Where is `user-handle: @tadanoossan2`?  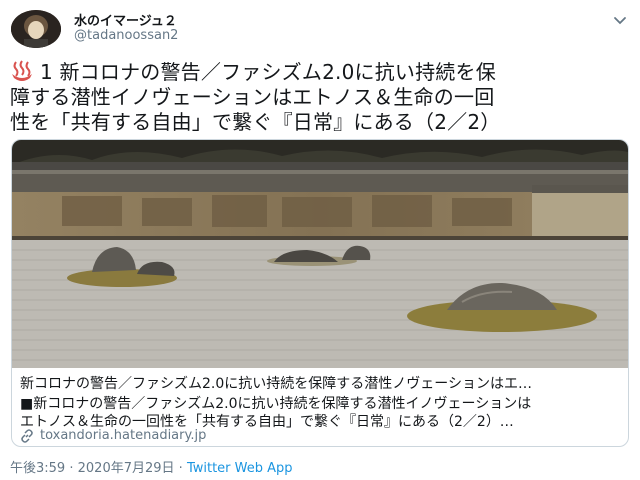
user-handle: @tadanoossan2 is located at coordinates (126, 35).